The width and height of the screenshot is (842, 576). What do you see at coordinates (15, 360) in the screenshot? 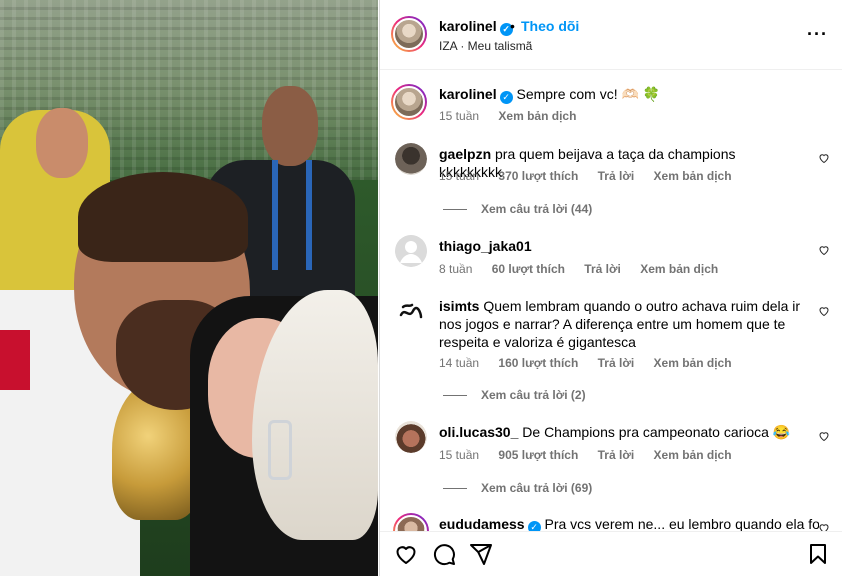
I see `jersey-stripe` at bounding box center [15, 360].